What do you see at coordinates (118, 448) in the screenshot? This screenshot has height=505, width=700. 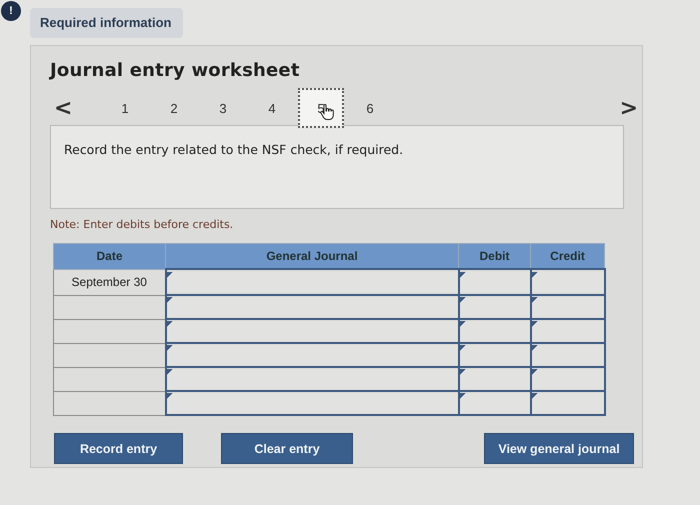 I see `record-entry-button: Record entry` at bounding box center [118, 448].